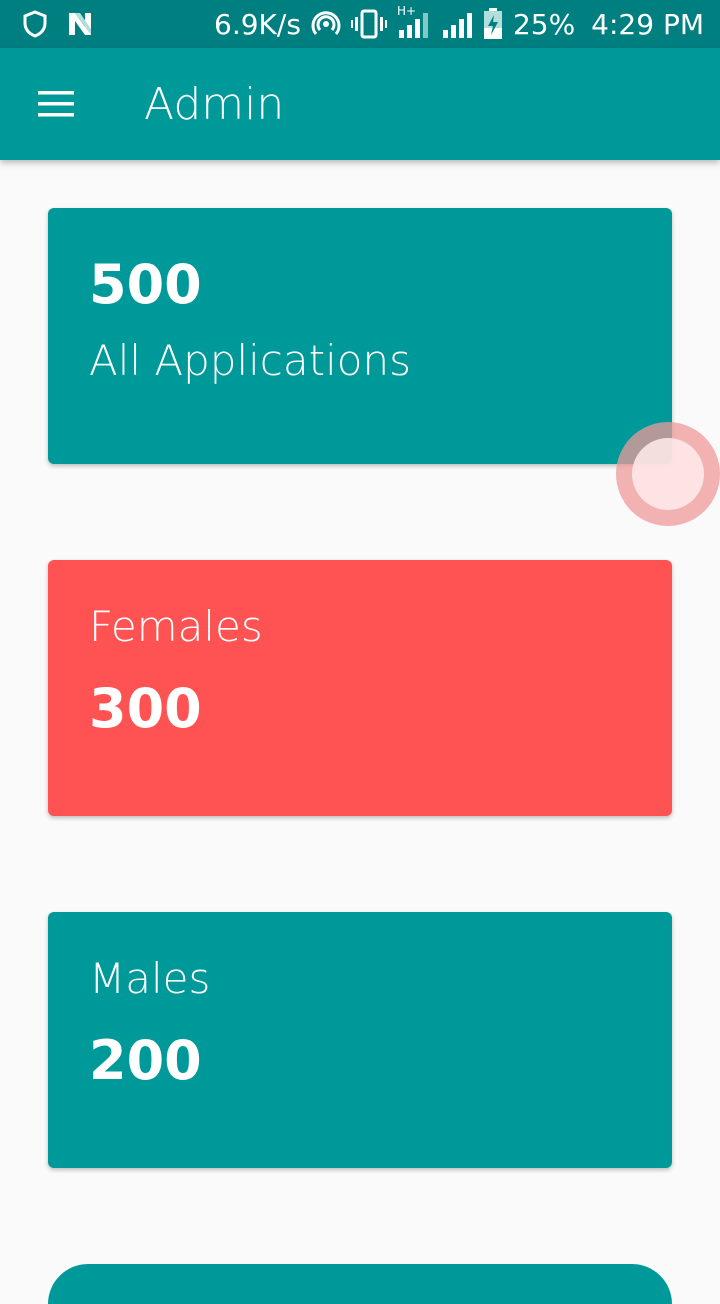  What do you see at coordinates (214, 104) in the screenshot?
I see `page-title: Admin` at bounding box center [214, 104].